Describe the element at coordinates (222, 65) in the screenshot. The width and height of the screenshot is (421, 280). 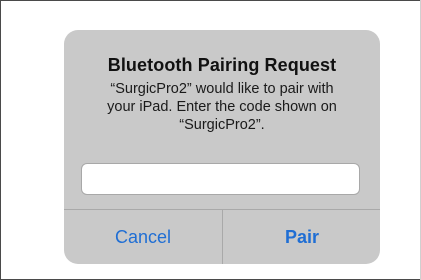
I see `dialog-title: Bluetooth Pairing Request` at that location.